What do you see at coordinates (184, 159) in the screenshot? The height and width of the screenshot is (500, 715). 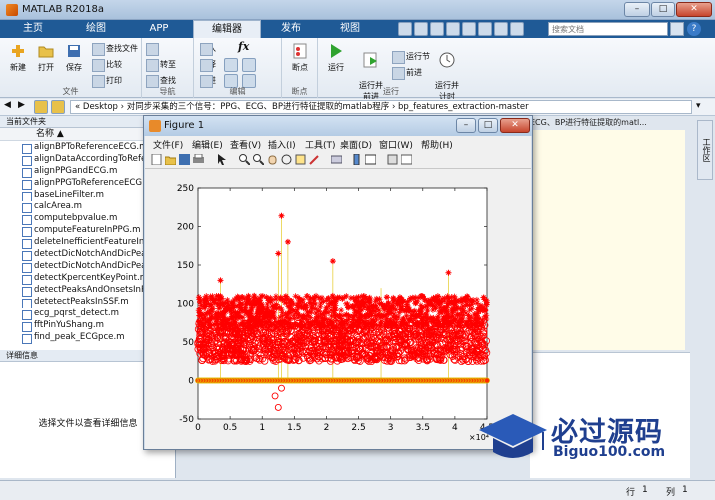 I see `save-figure-icon` at bounding box center [184, 159].